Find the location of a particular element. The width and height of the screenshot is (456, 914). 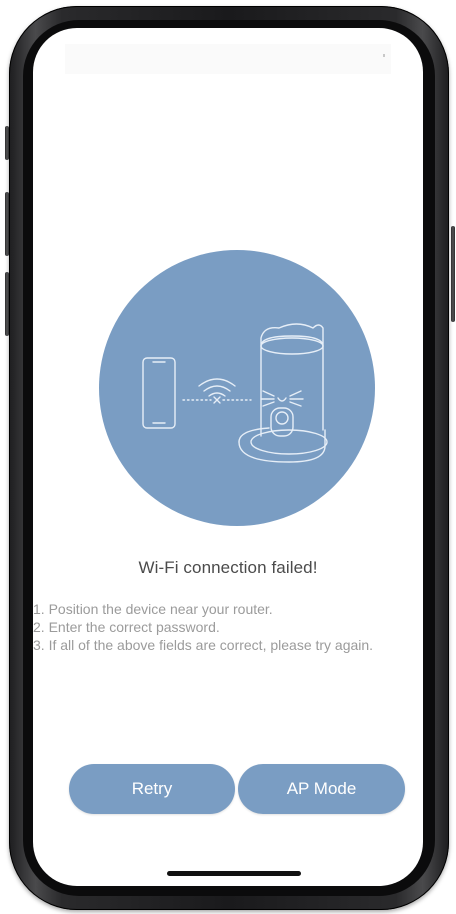

failed-x-icon is located at coordinates (217, 400).